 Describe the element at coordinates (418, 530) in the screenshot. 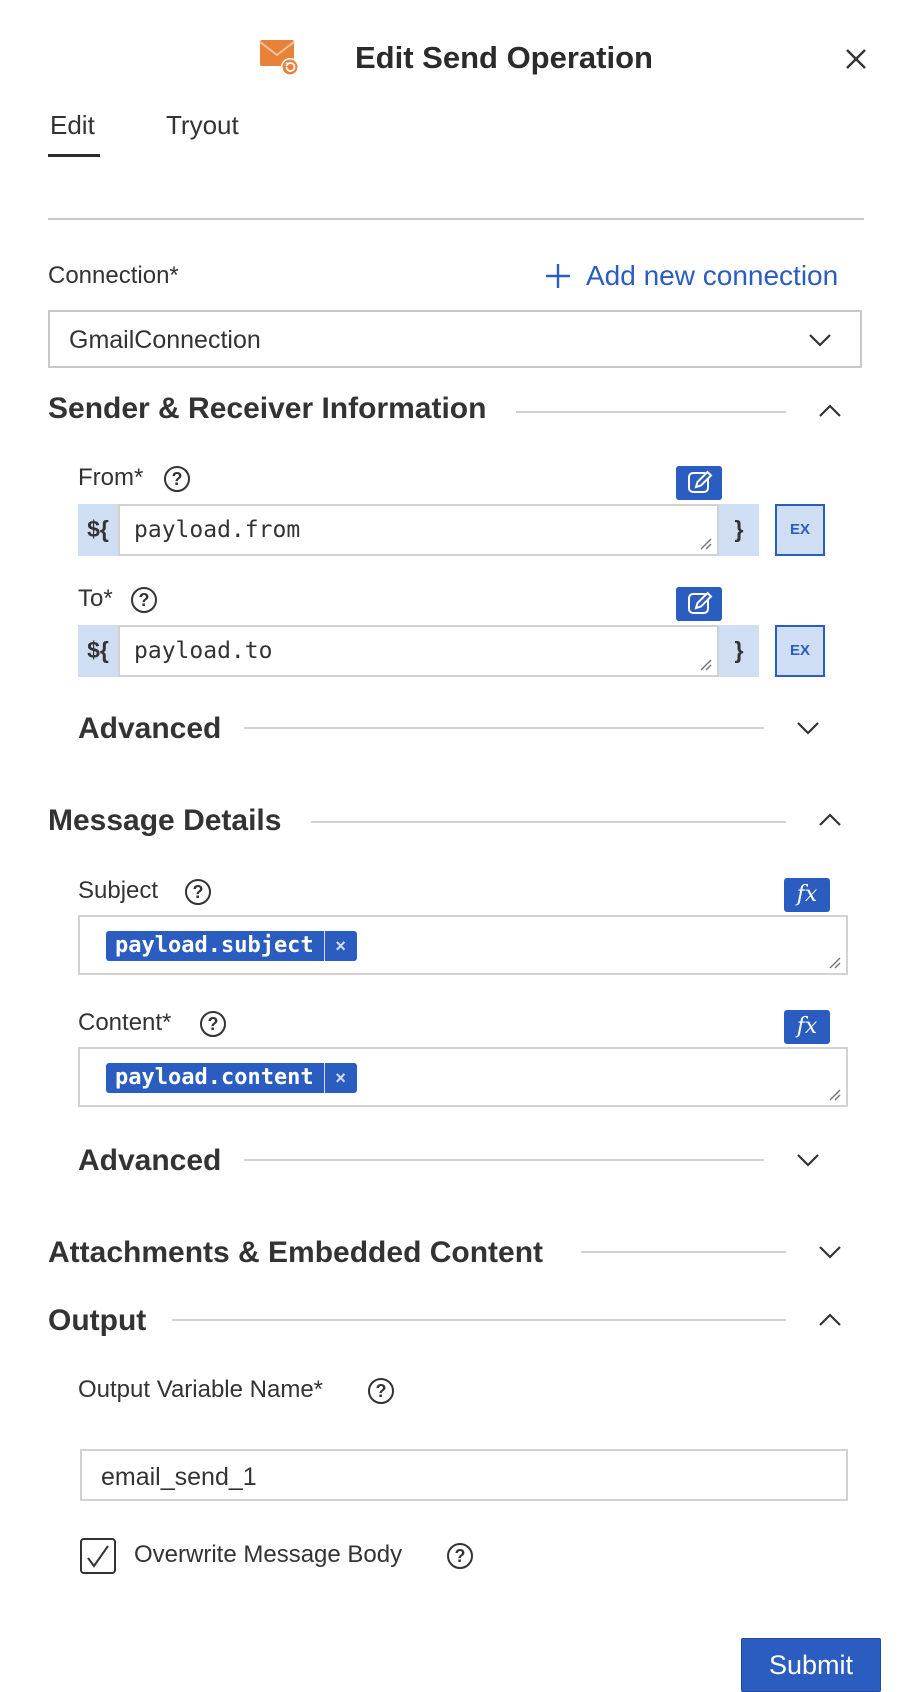

I see `from-expression-input: payload.from` at that location.